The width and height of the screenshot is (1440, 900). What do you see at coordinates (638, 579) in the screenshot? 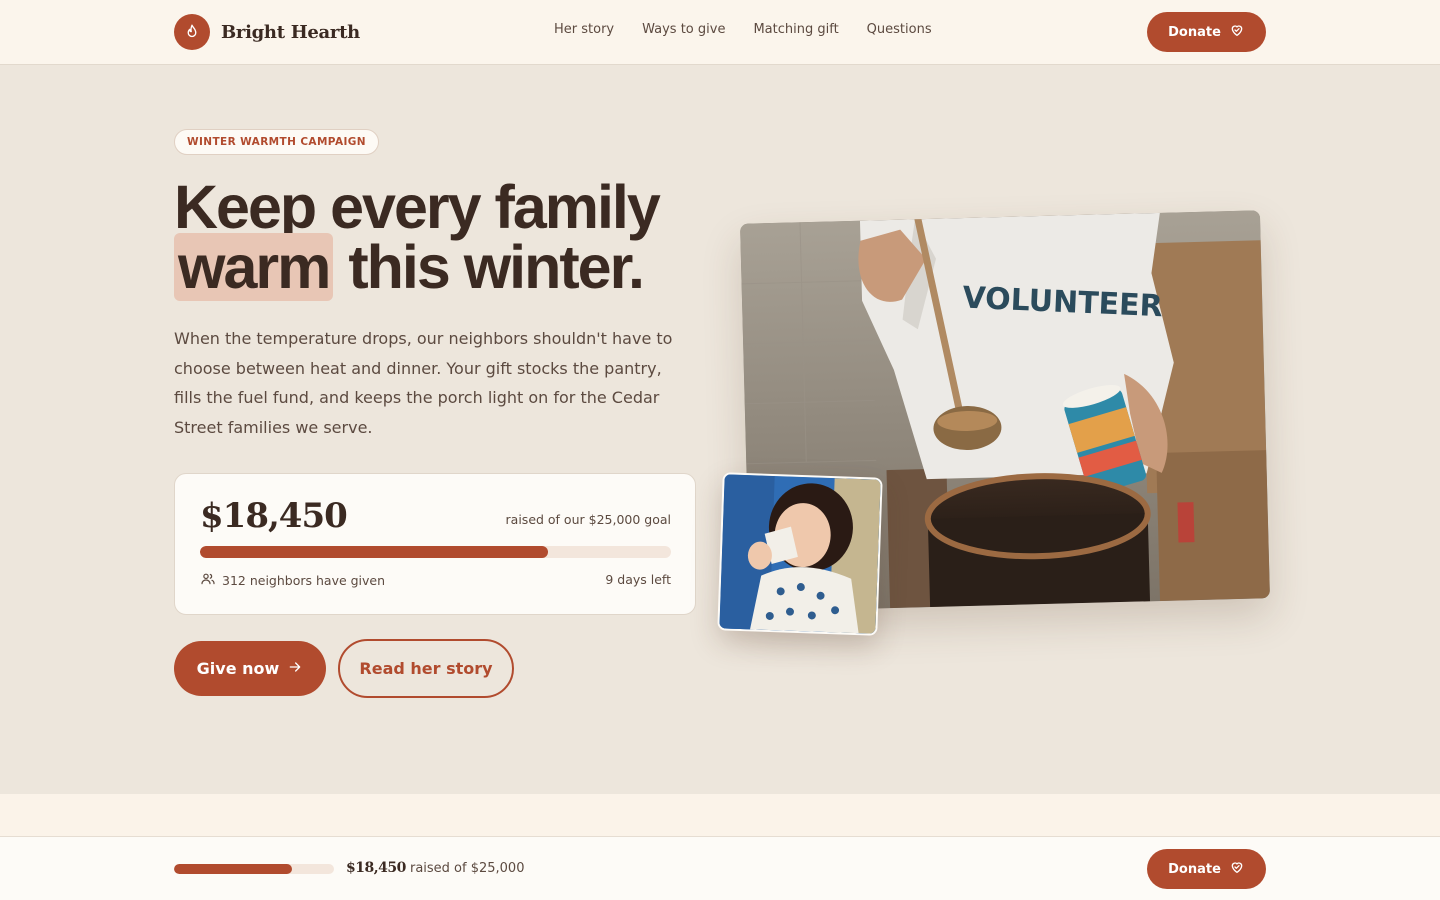
I see `days-left: 9 days left` at bounding box center [638, 579].